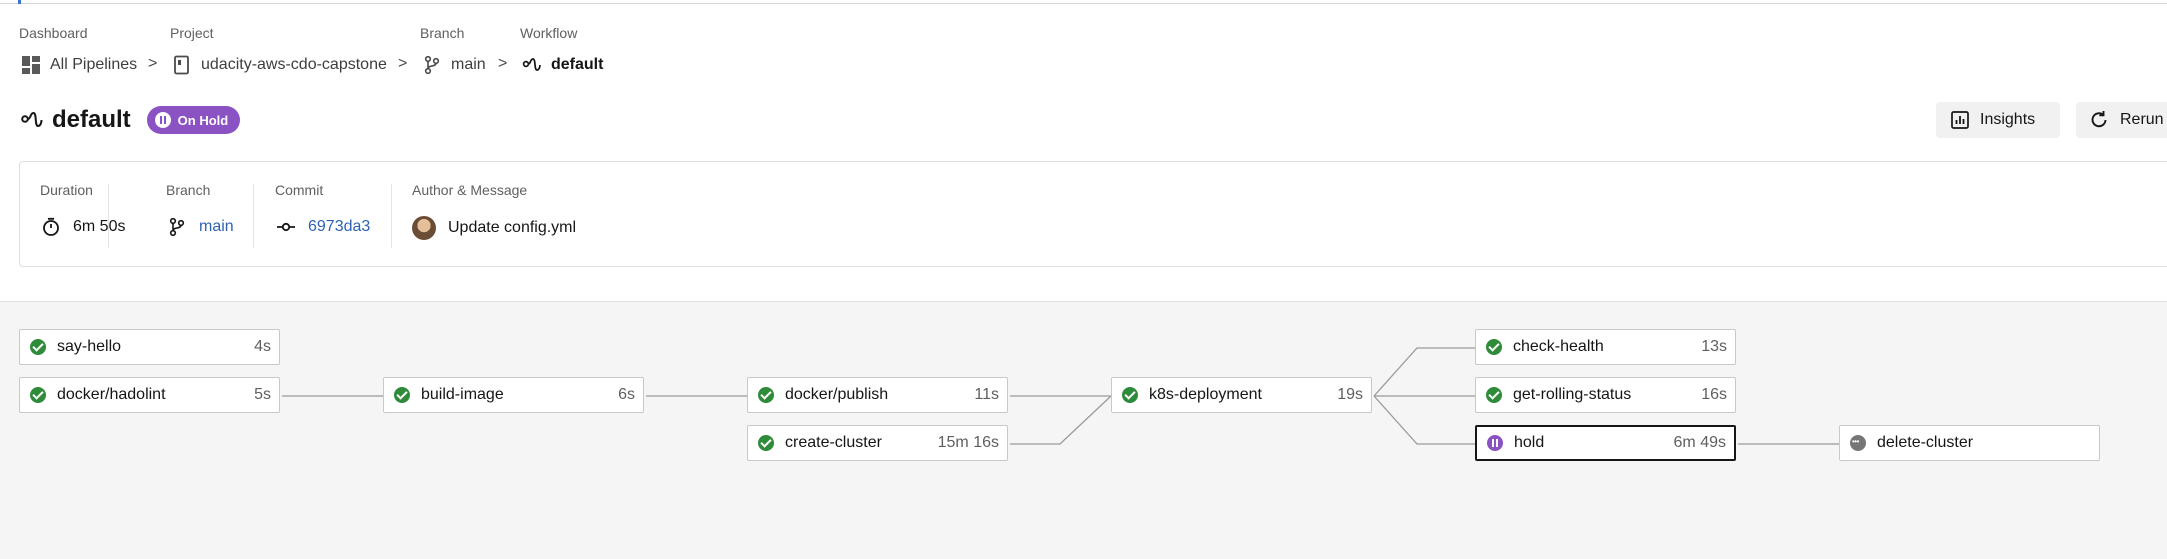 The height and width of the screenshot is (559, 2167). I want to click on workflow-header: default On Hold, so click(130, 120).